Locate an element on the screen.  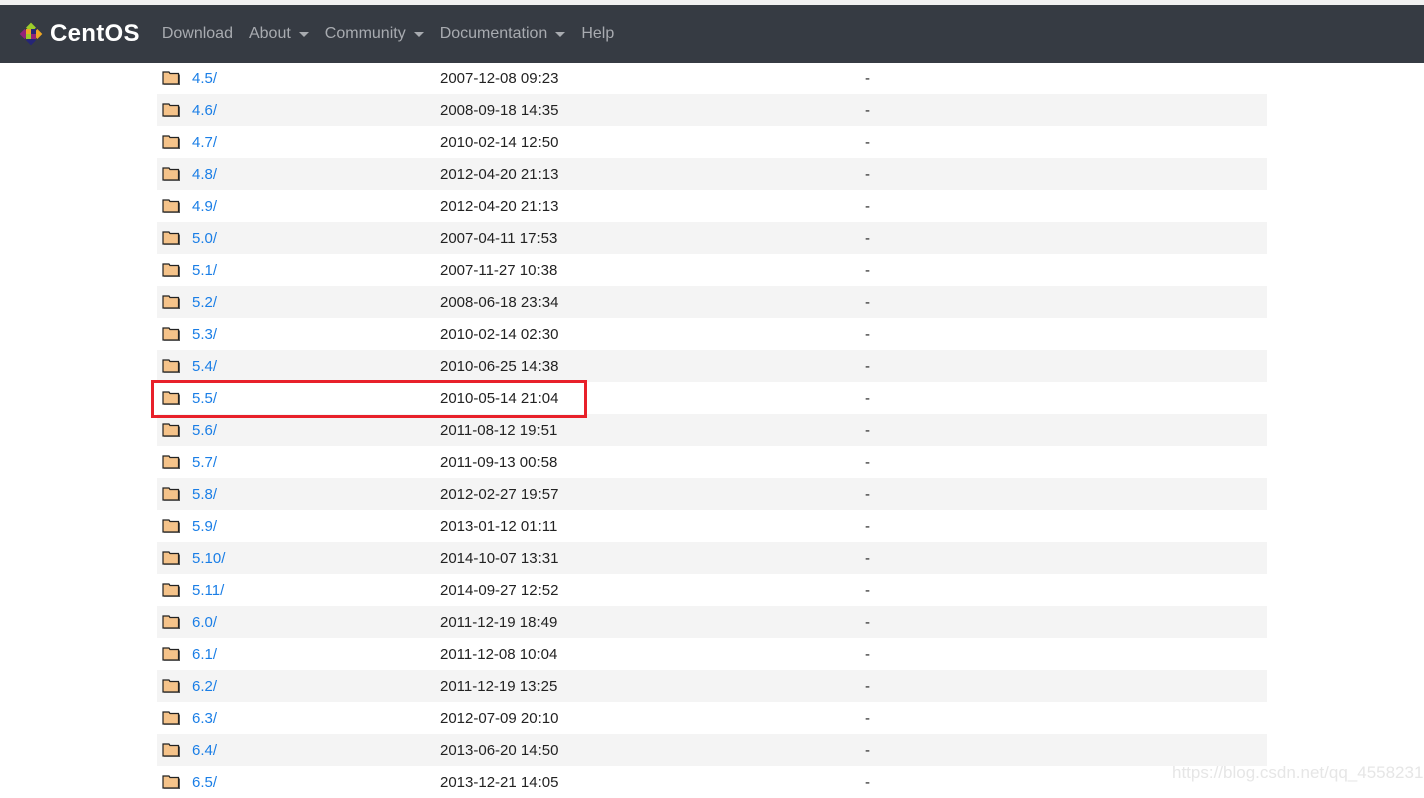
table-row: 6.2/ 2011-12-19 13:25 - is located at coordinates (712, 686).